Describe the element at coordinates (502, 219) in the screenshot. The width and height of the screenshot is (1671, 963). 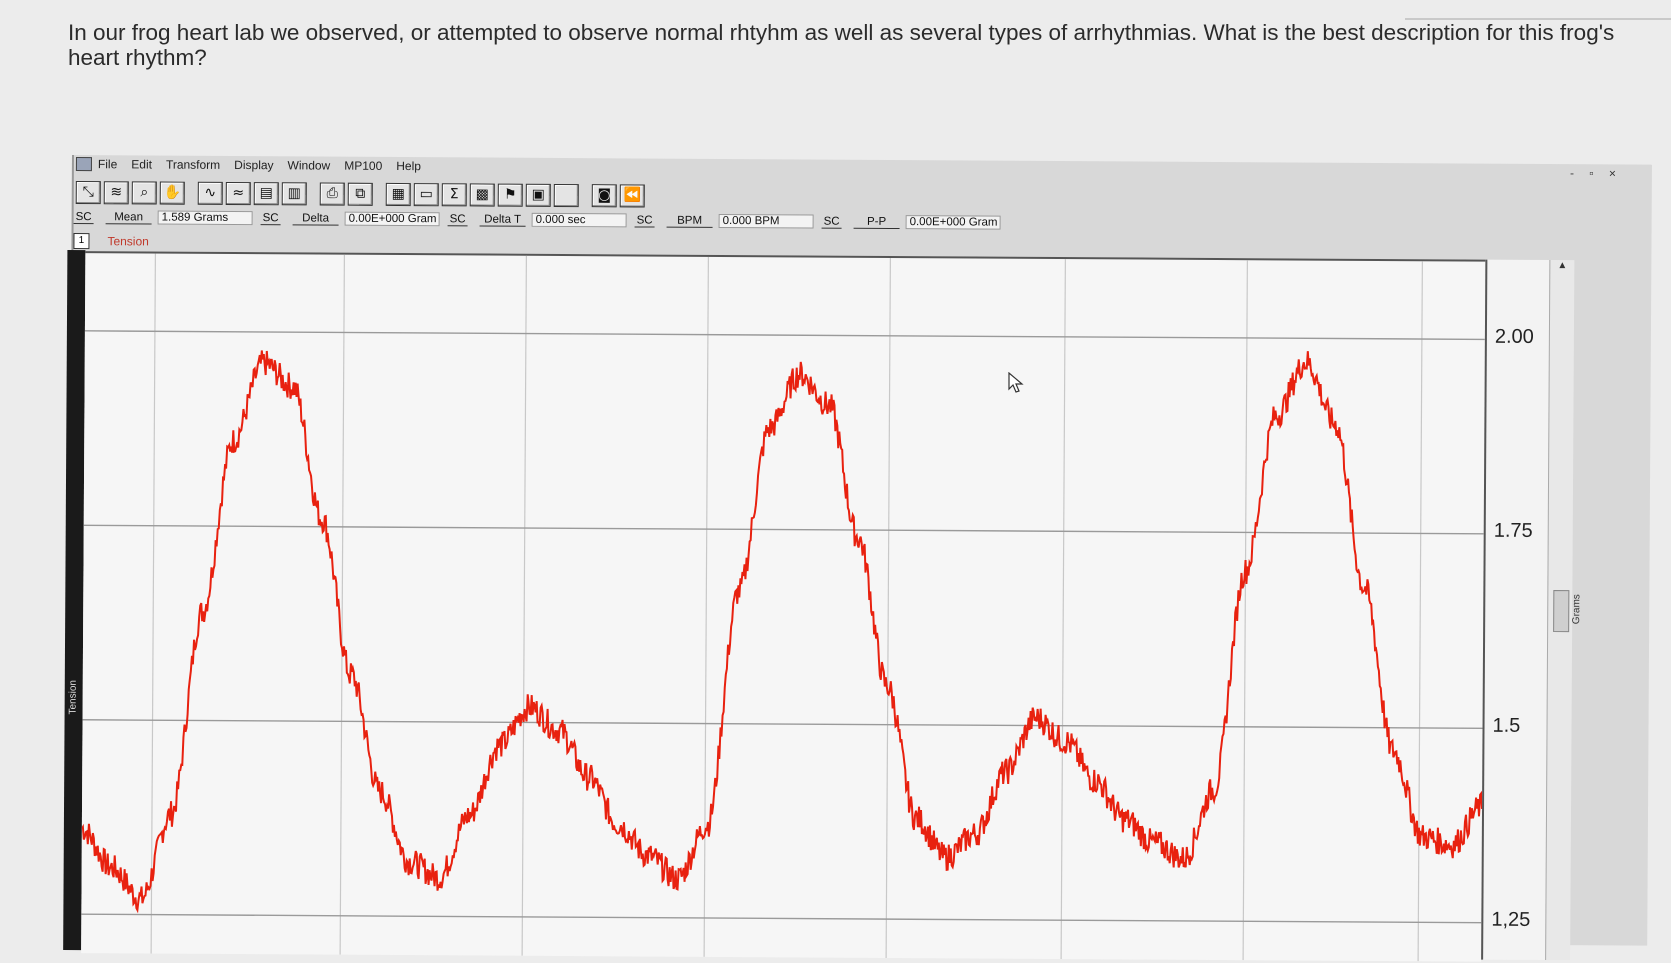
I see `measure-type: Delta T` at that location.